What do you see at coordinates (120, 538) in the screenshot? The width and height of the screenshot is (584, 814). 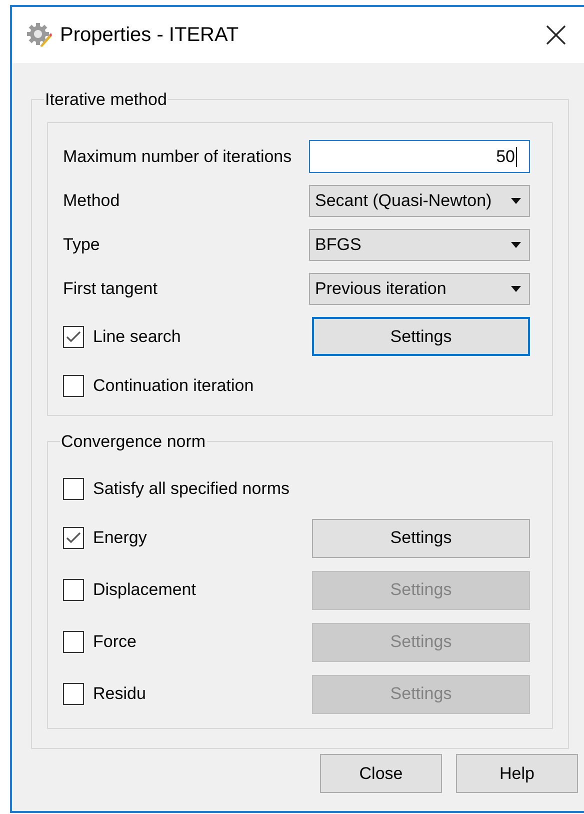 I see `checkbox-label: Energy` at bounding box center [120, 538].